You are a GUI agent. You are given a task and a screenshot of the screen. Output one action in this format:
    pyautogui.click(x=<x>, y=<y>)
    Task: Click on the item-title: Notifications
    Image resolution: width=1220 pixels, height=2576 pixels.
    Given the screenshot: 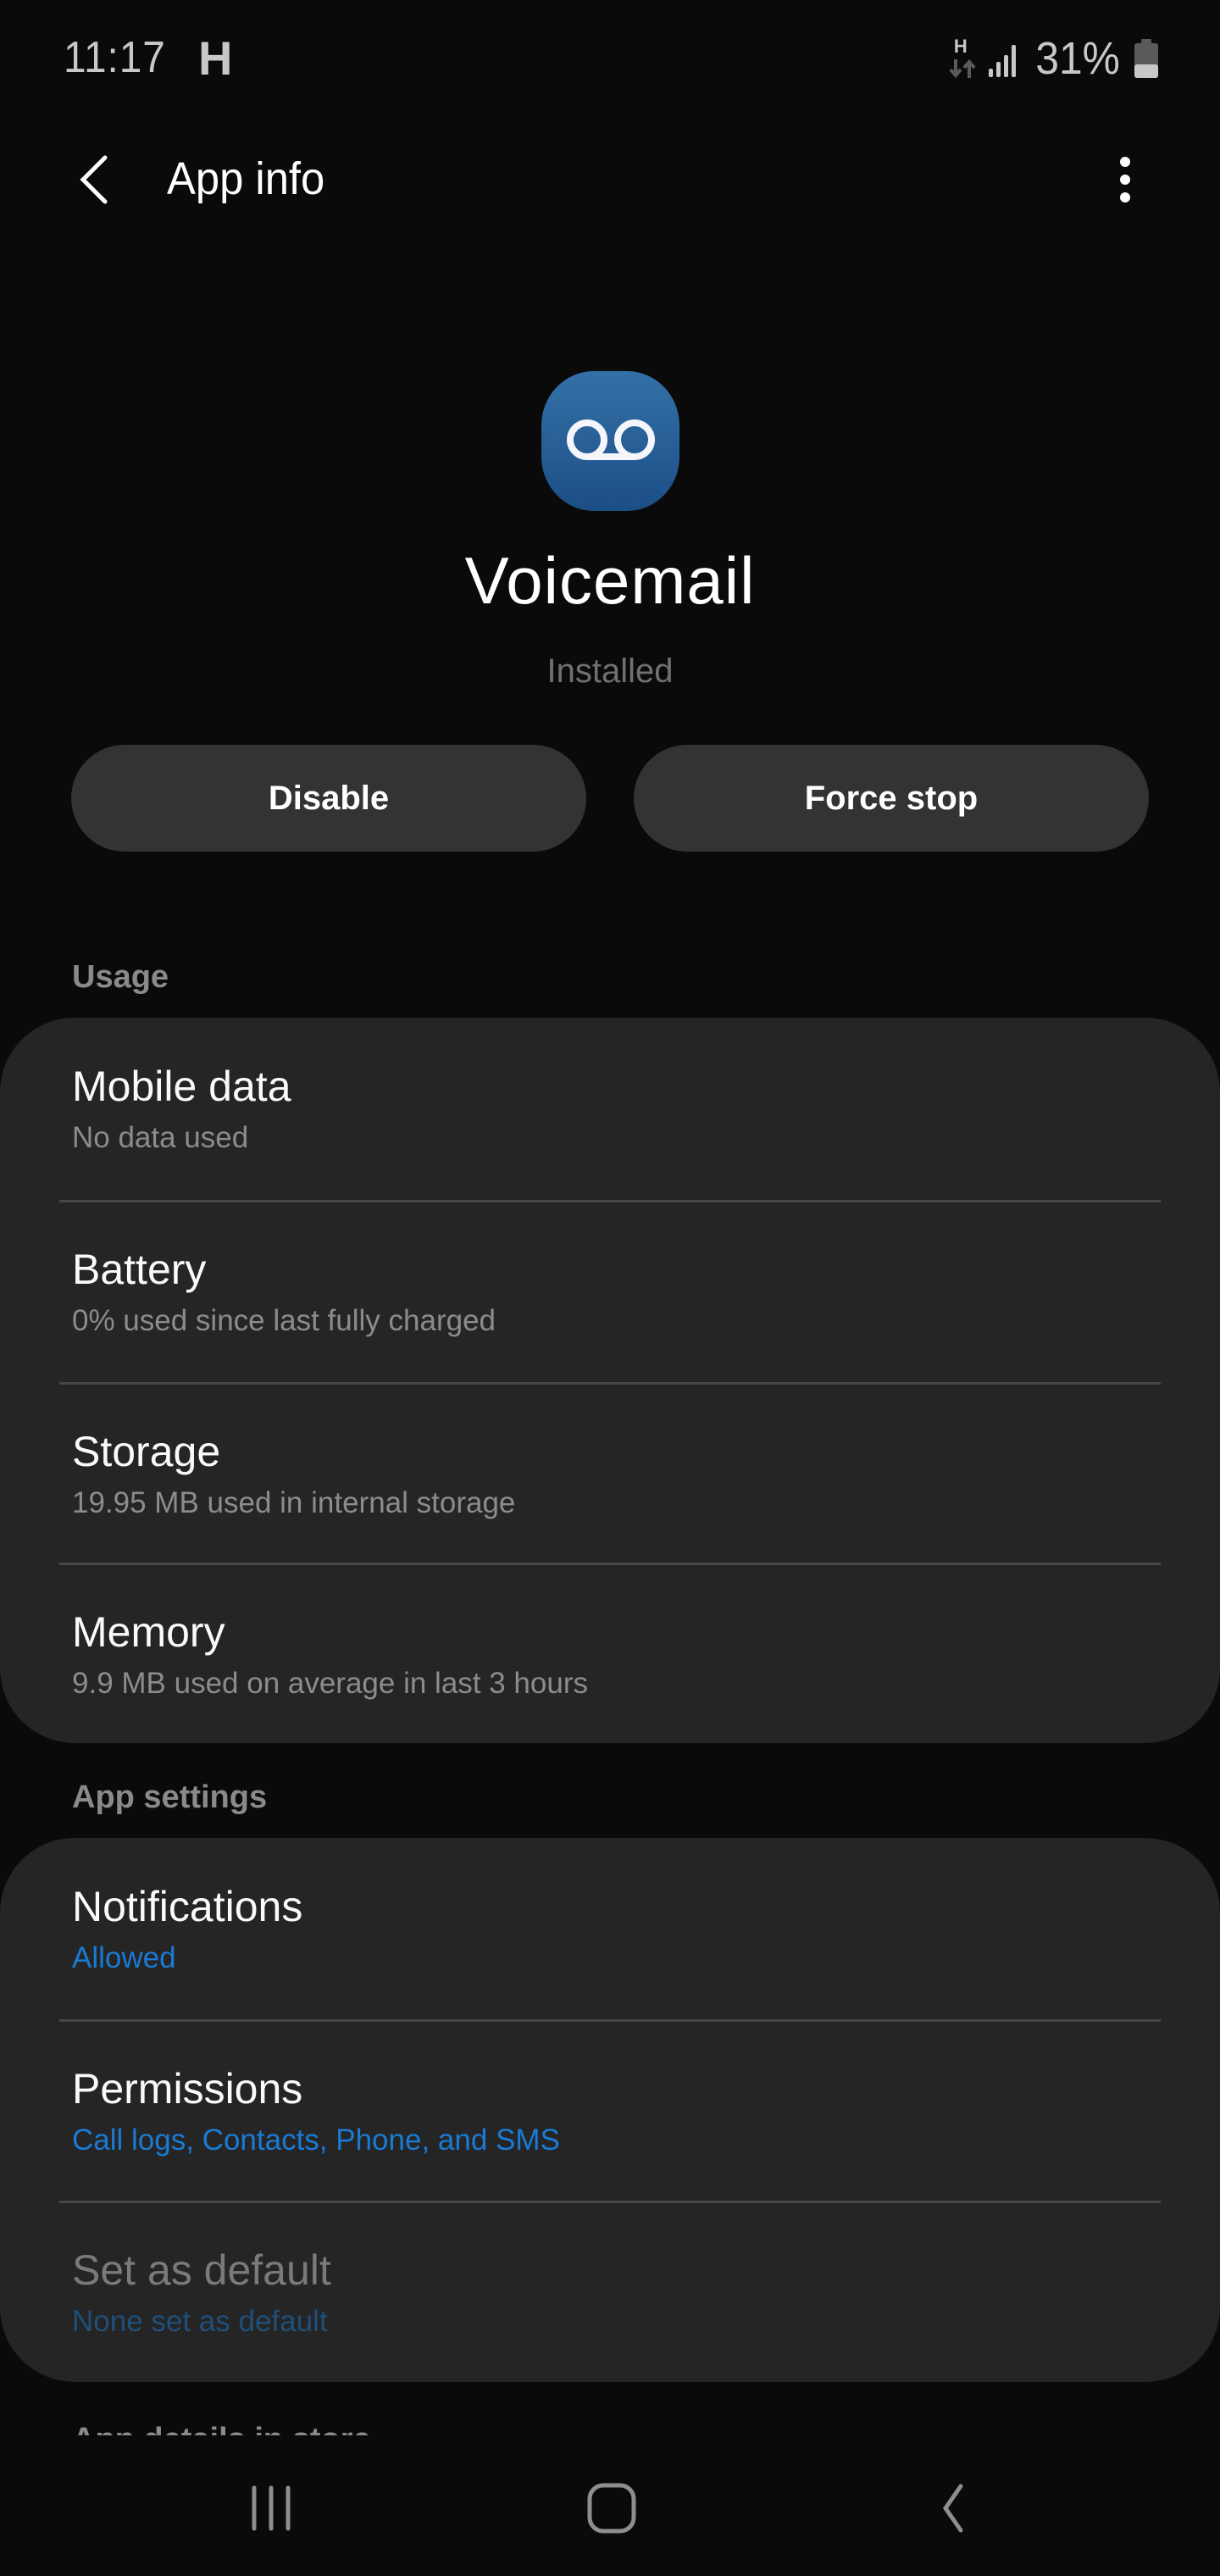 What is the action you would take?
    pyautogui.click(x=187, y=1906)
    